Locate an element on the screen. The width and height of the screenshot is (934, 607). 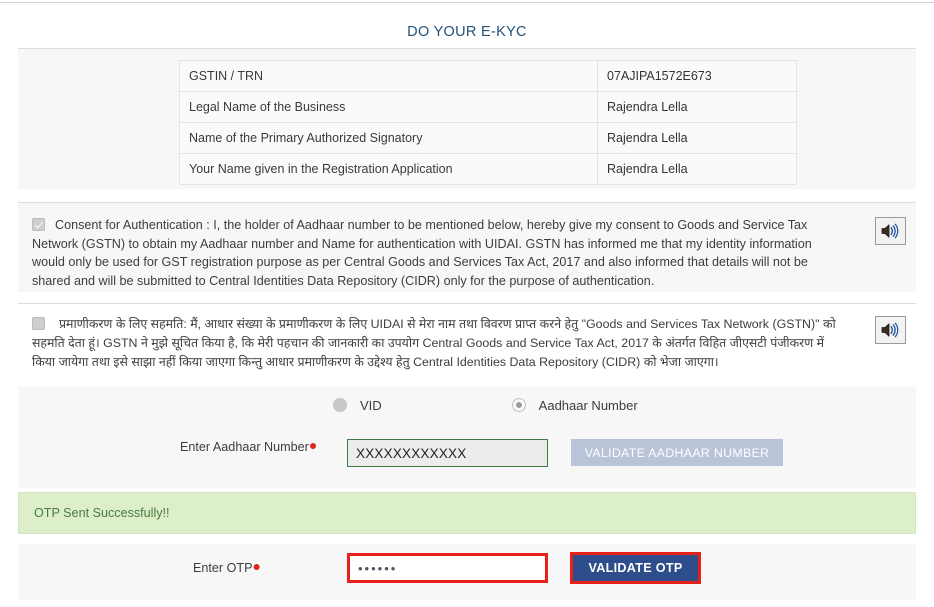
id-type-panel: VID Aadhaar Number is located at coordinates (467, 405).